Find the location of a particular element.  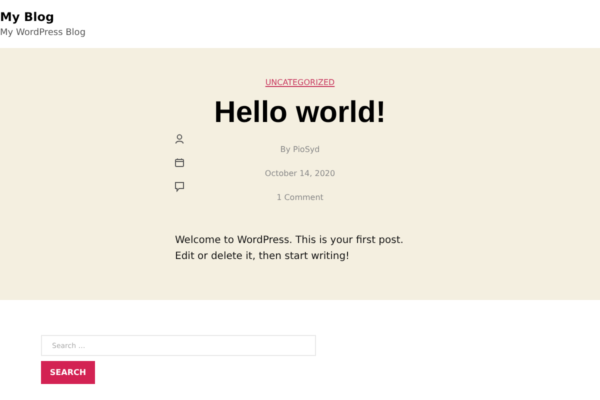

site-title: My Blog is located at coordinates (300, 17).